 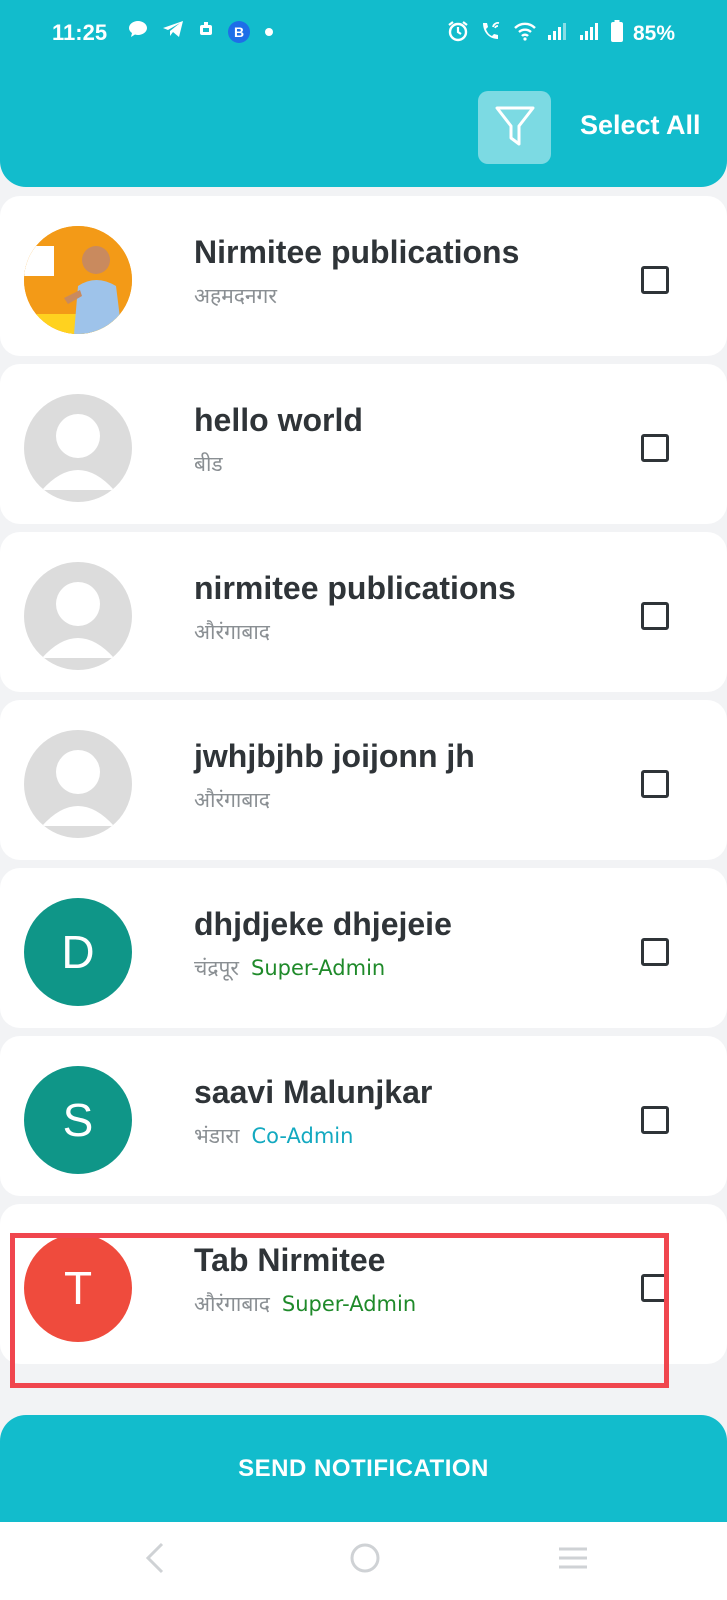 I want to click on dot-icon, so click(x=269, y=31).